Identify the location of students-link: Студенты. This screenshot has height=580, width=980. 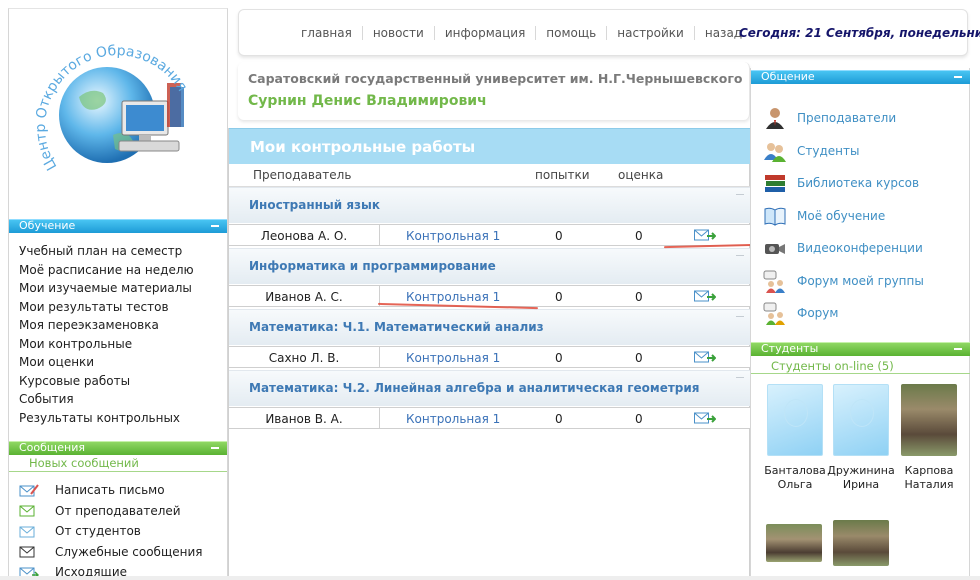
(843, 151).